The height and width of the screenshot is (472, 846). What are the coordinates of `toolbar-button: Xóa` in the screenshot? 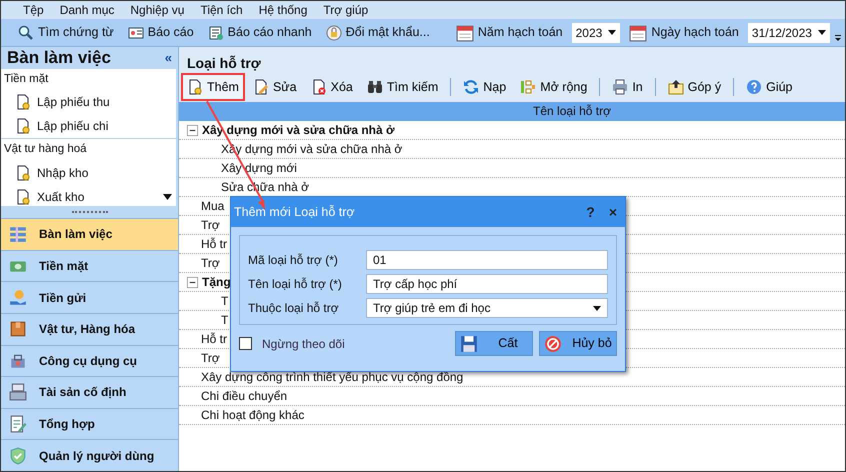 It's located at (331, 87).